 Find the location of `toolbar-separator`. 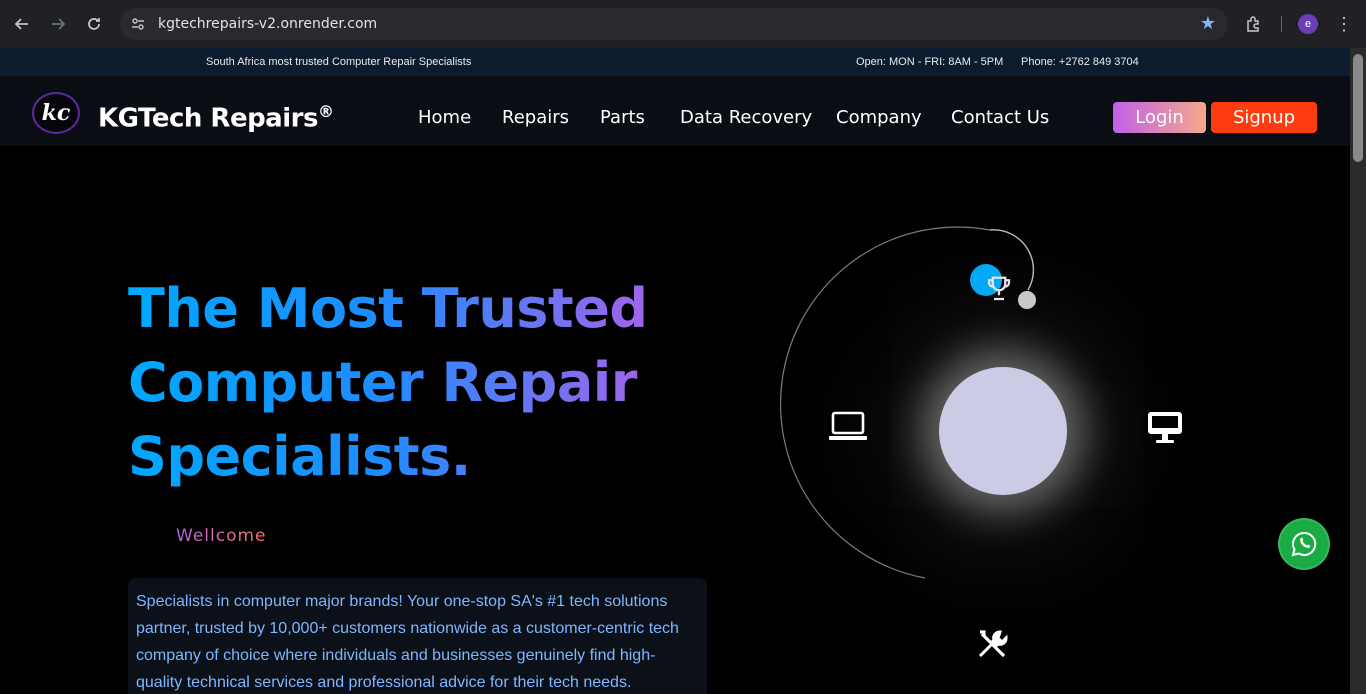

toolbar-separator is located at coordinates (1281, 24).